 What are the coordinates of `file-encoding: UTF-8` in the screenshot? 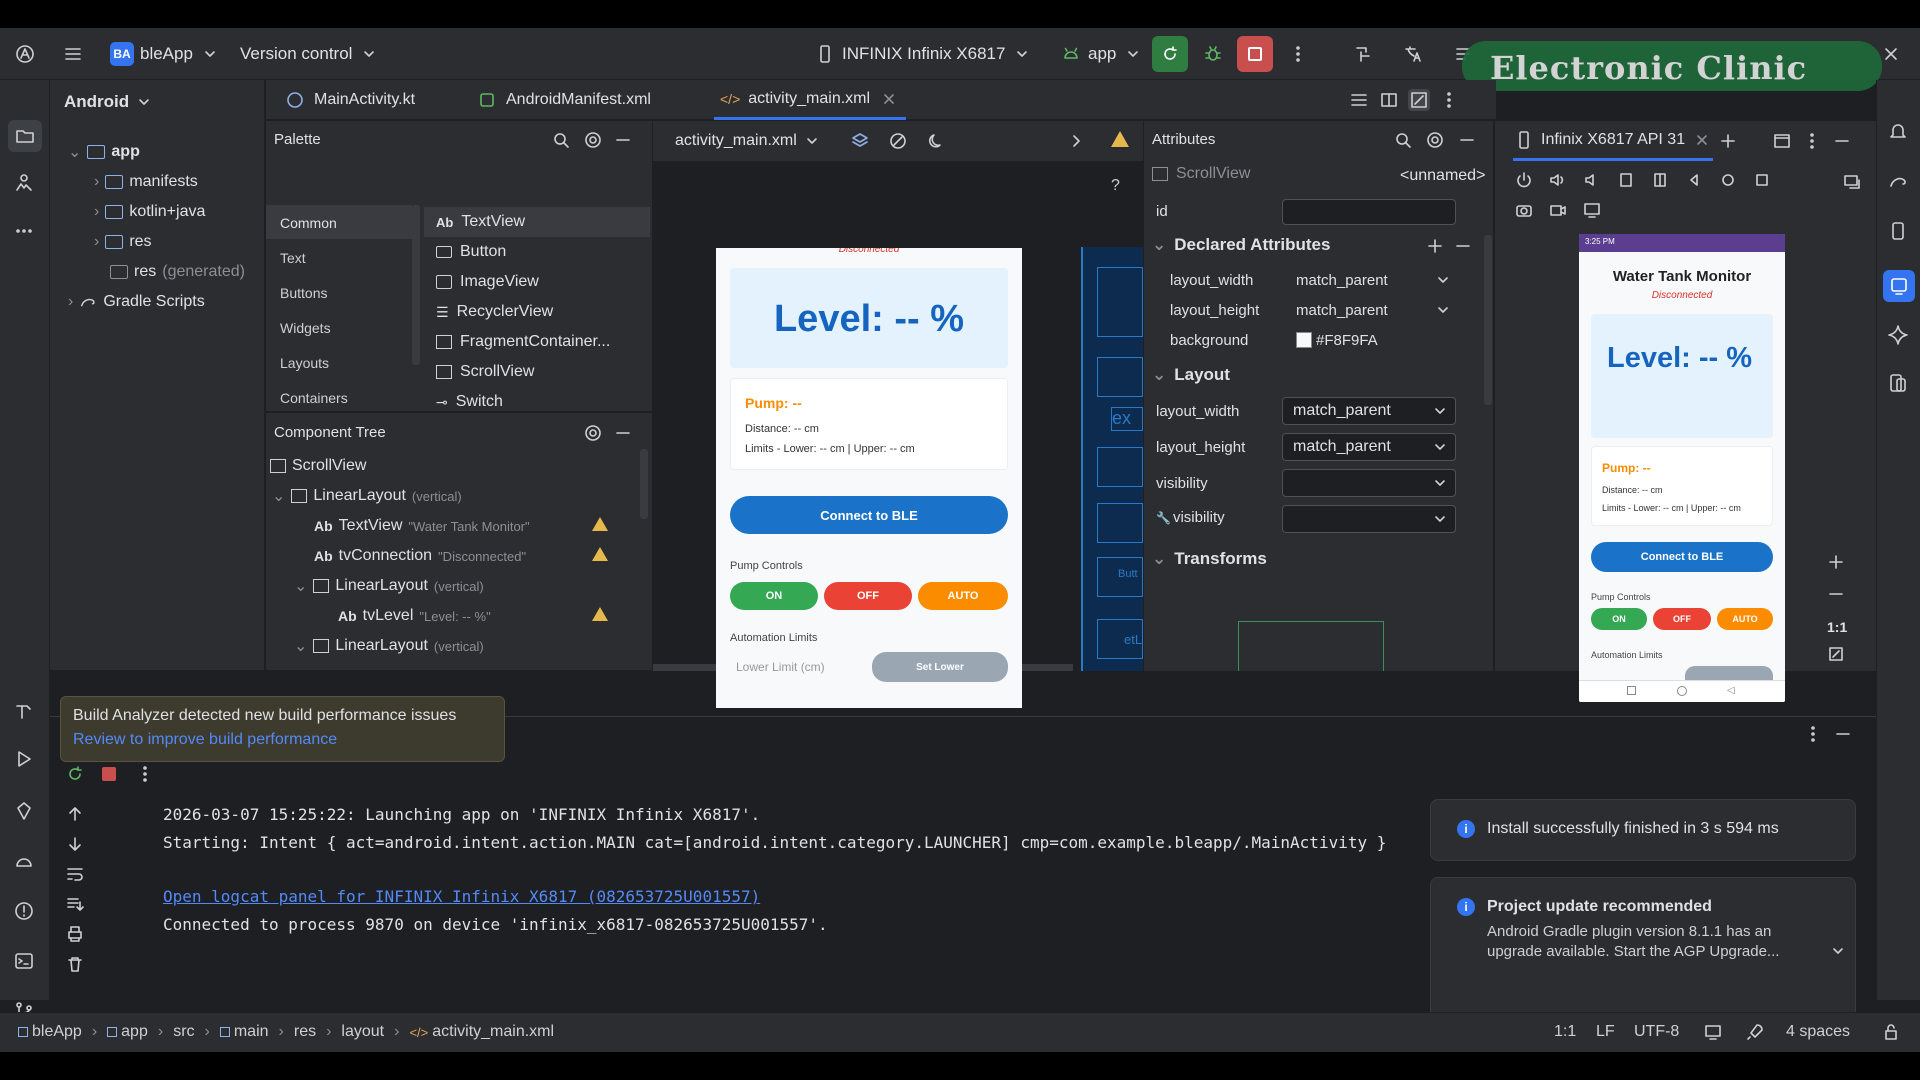 It's located at (1656, 1032).